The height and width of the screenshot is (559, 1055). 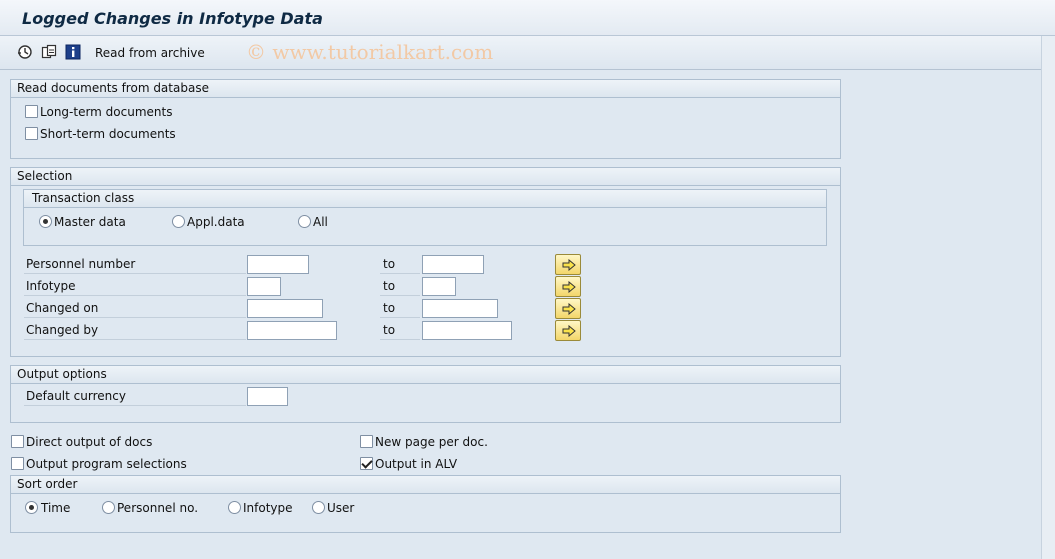 I want to click on sort-time-label: Time, so click(x=56, y=508).